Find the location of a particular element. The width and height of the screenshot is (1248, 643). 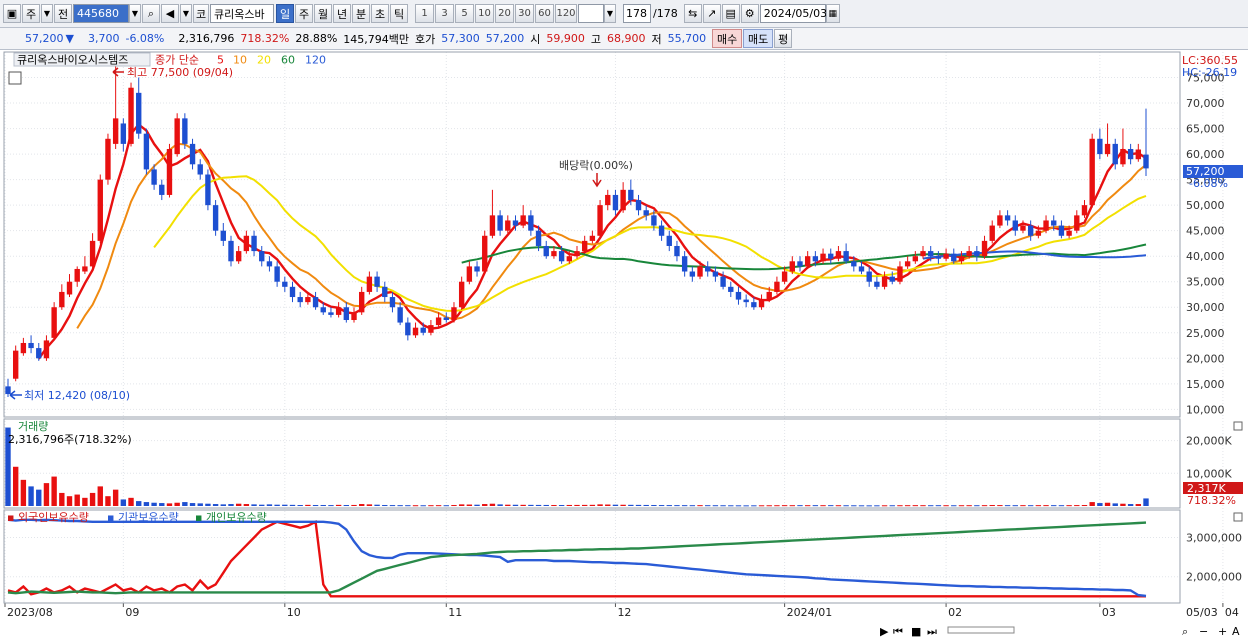

zoom-in-icon: + is located at coordinates (1222, 631).